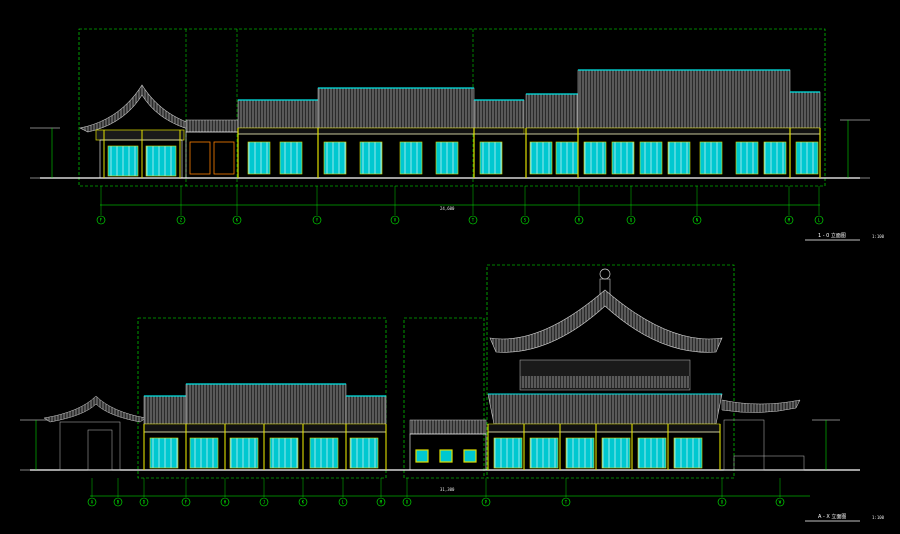 The image size is (900, 534). Describe the element at coordinates (525, 220) in the screenshot. I see `axis-label: S` at that location.